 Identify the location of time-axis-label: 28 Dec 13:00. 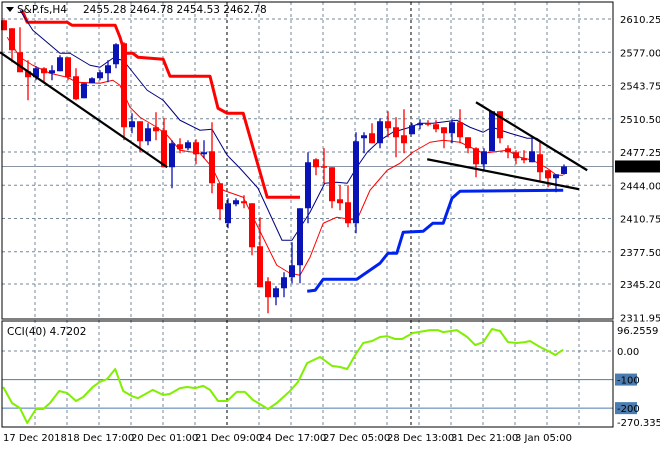
(420, 438).